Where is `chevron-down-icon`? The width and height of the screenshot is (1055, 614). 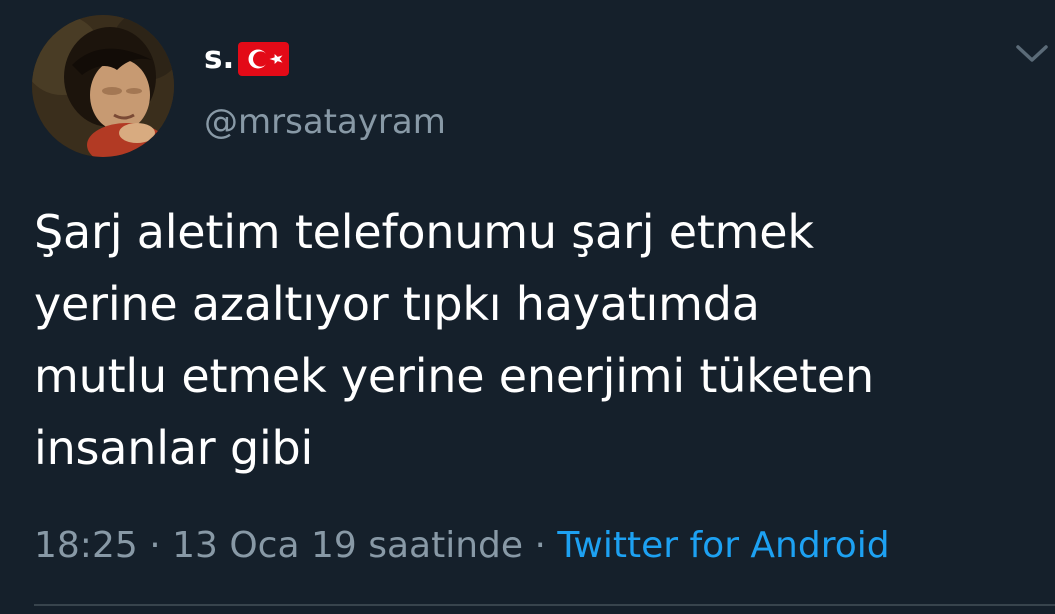
chevron-down-icon is located at coordinates (1032, 53).